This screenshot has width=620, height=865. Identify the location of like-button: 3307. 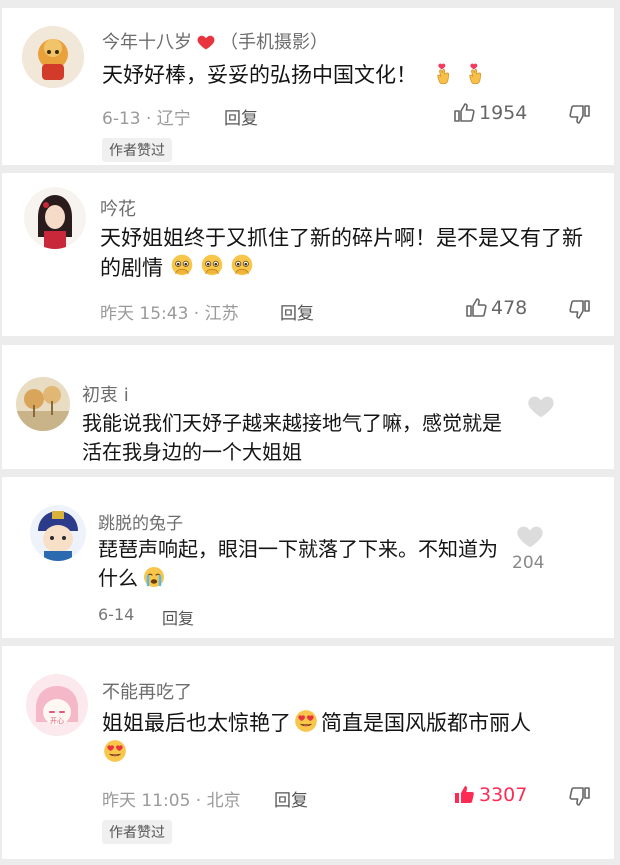
(489, 795).